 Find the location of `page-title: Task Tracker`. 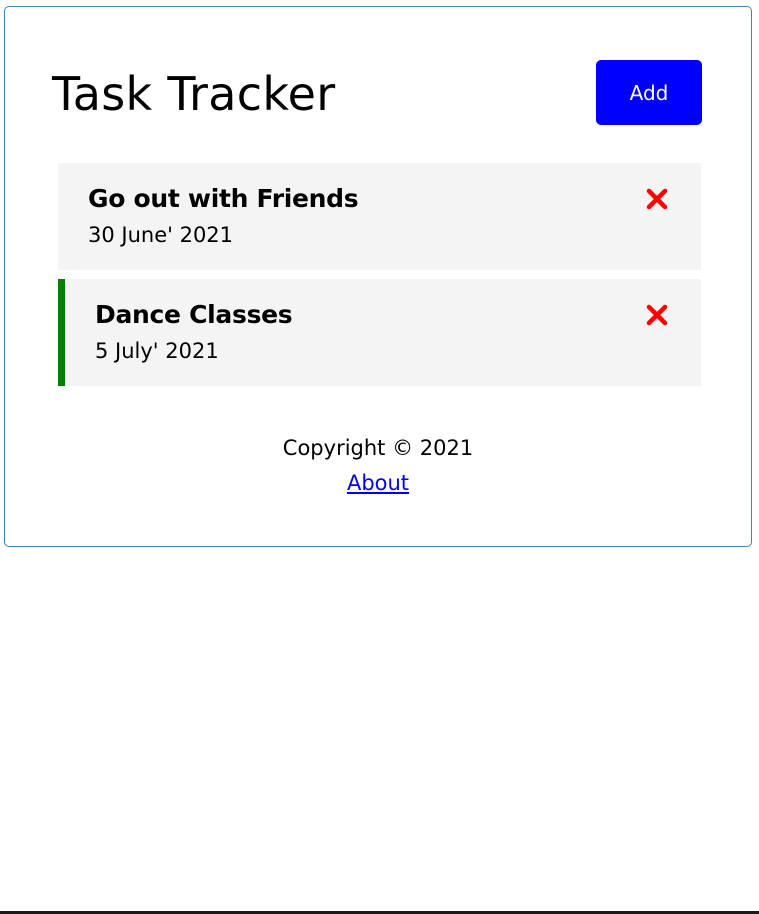

page-title: Task Tracker is located at coordinates (194, 94).